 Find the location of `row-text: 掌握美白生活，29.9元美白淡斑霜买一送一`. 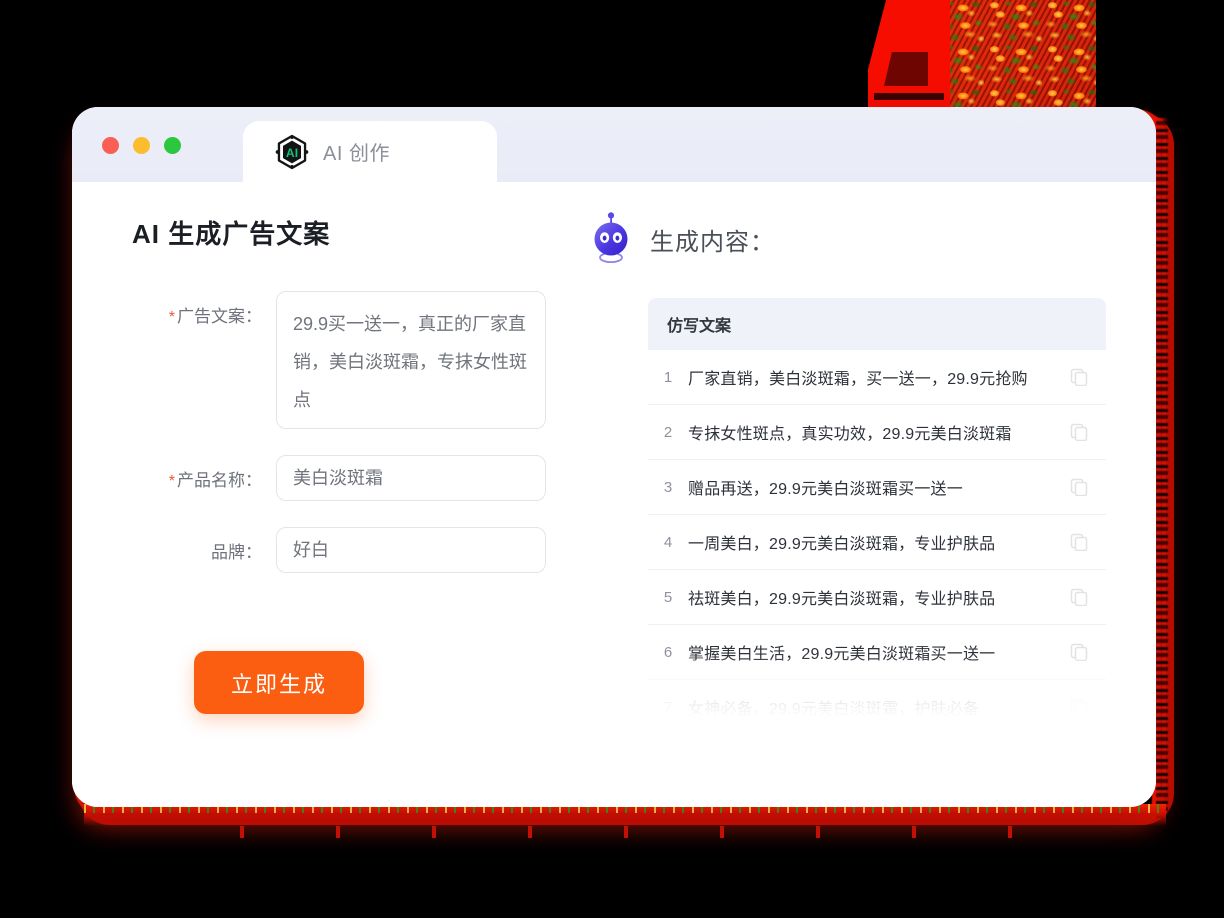

row-text: 掌握美白生活，29.9元美白淡斑霜买一送一 is located at coordinates (842, 654).